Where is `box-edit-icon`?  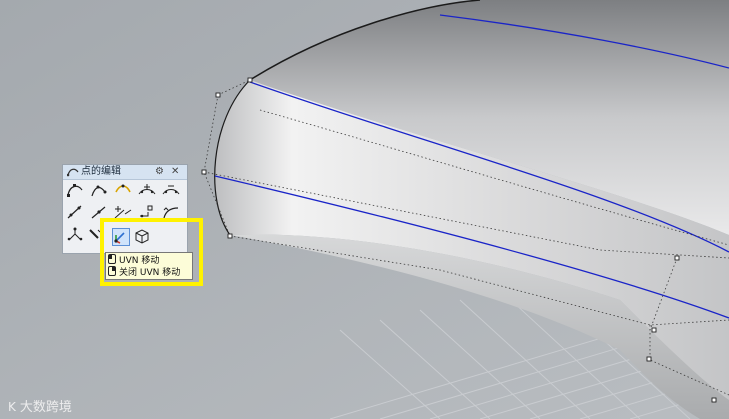 box-edit-icon is located at coordinates (143, 237).